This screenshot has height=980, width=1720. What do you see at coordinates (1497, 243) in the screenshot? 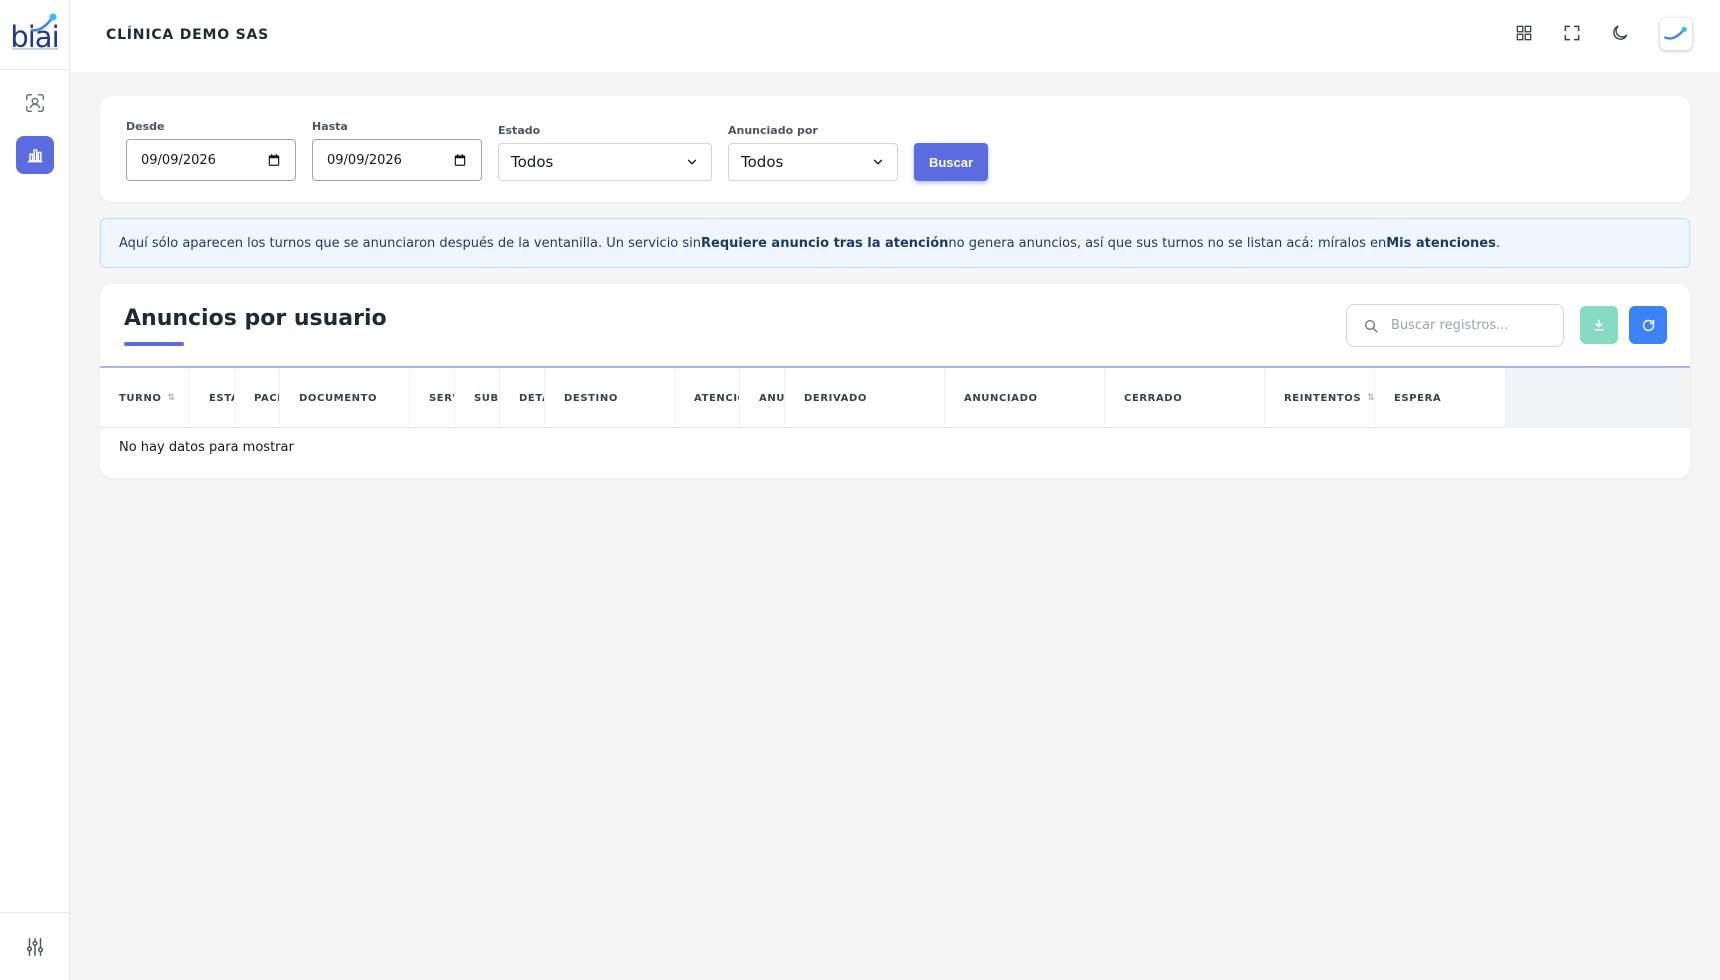
I see `alert-text-3: .` at bounding box center [1497, 243].